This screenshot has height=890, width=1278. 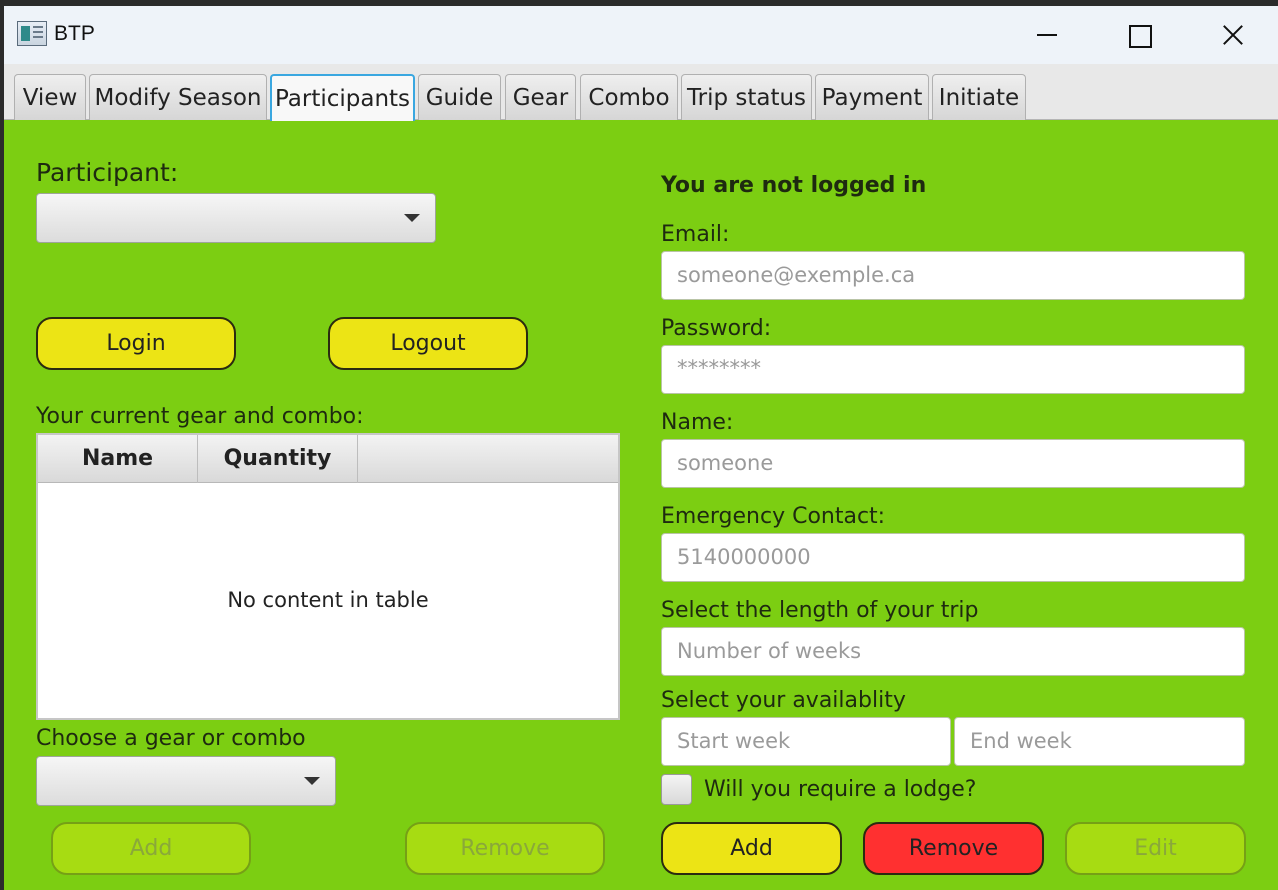 I want to click on title-bar: BTP, so click(x=641, y=35).